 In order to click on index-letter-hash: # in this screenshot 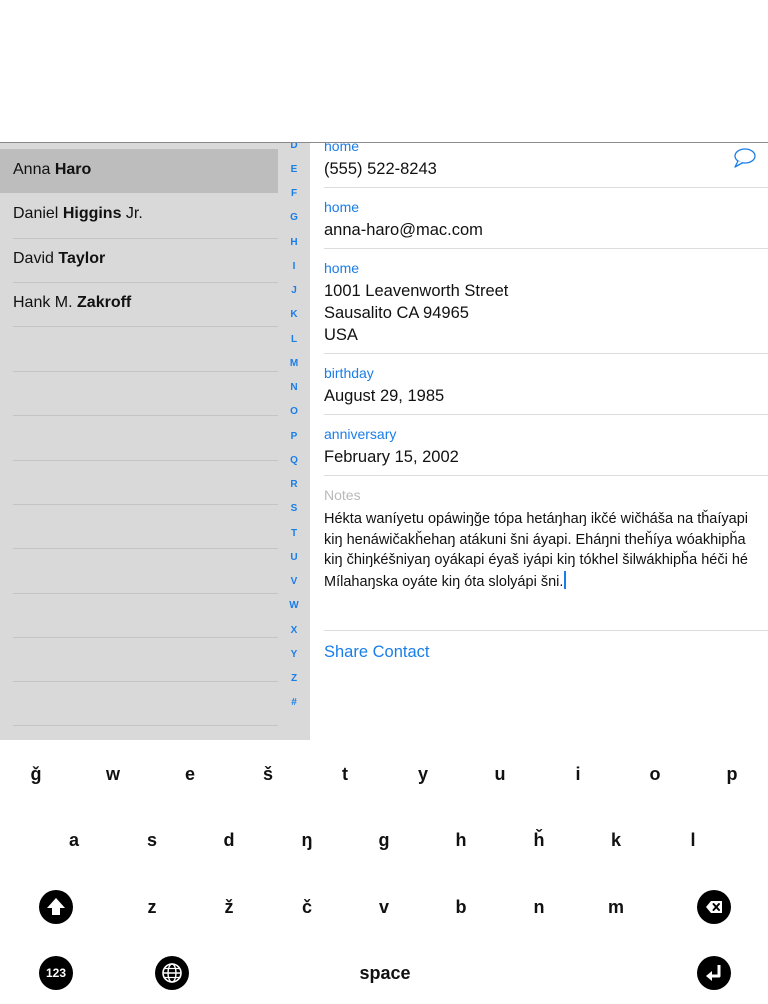, I will do `click(294, 702)`.